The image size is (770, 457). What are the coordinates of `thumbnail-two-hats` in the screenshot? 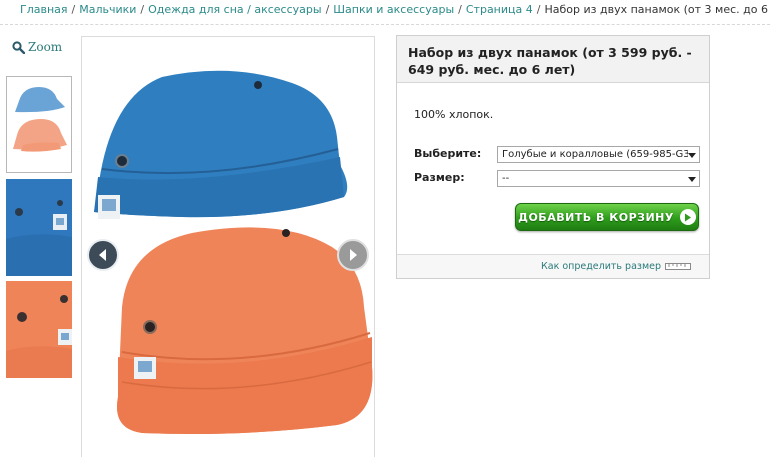 It's located at (39, 124).